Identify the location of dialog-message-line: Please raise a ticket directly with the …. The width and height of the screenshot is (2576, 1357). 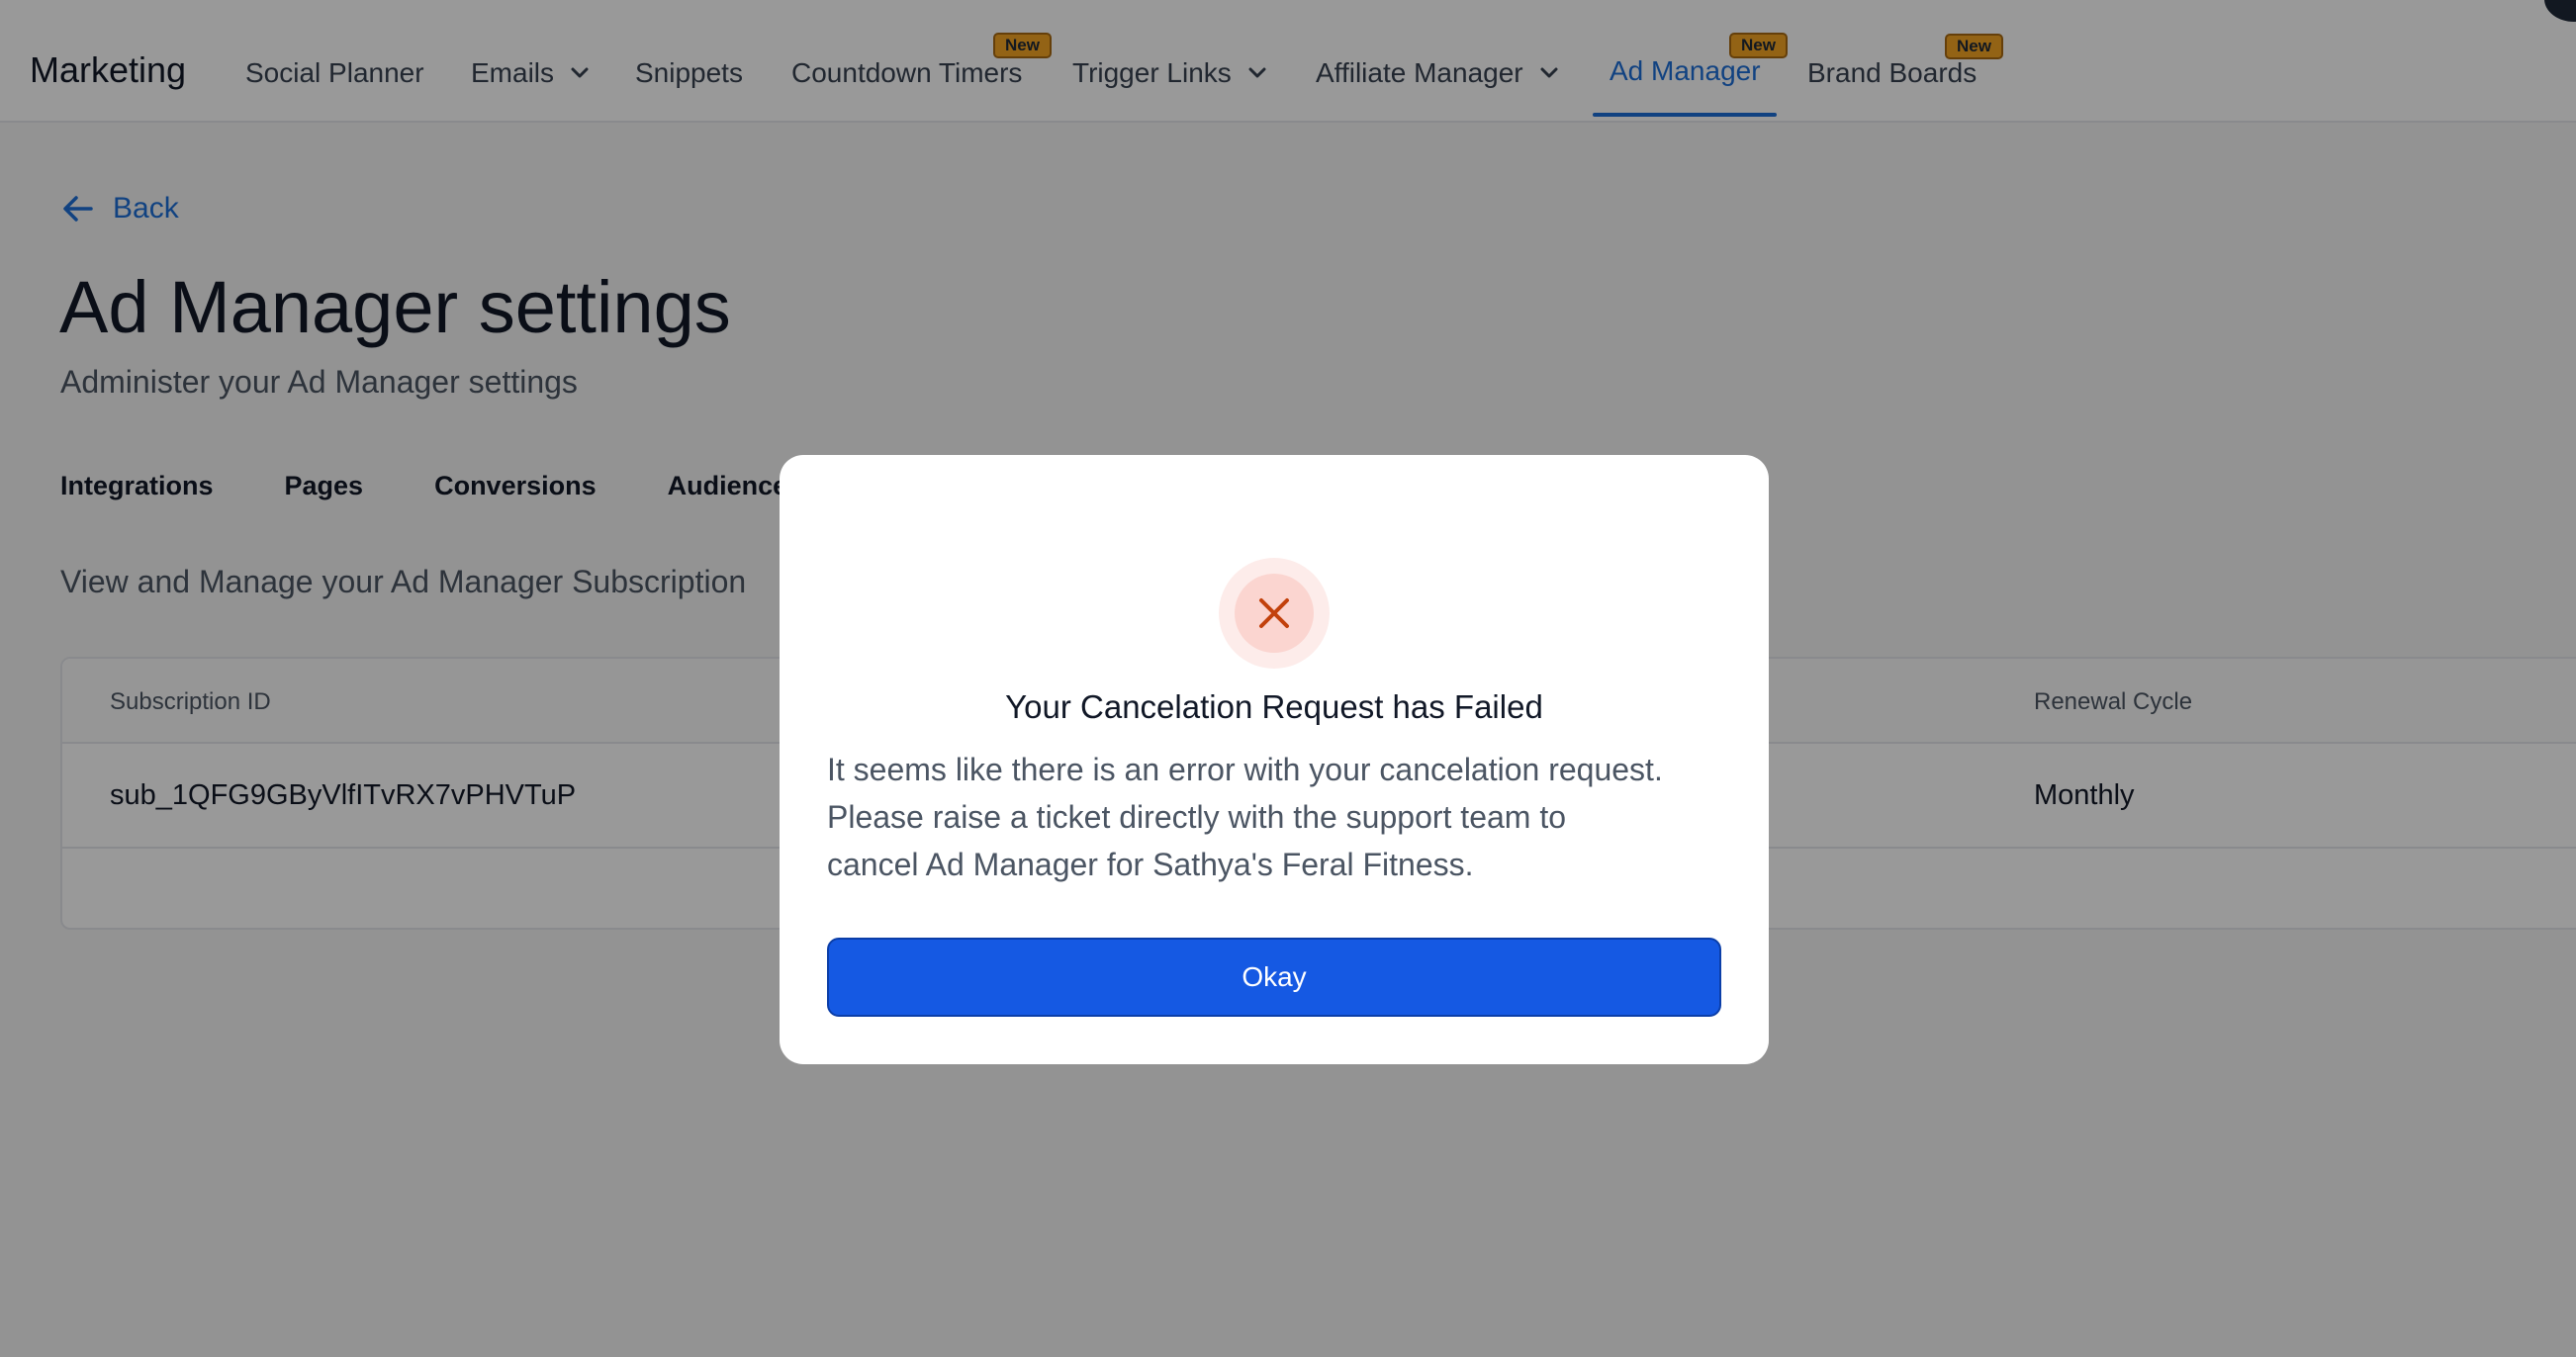
(1197, 817).